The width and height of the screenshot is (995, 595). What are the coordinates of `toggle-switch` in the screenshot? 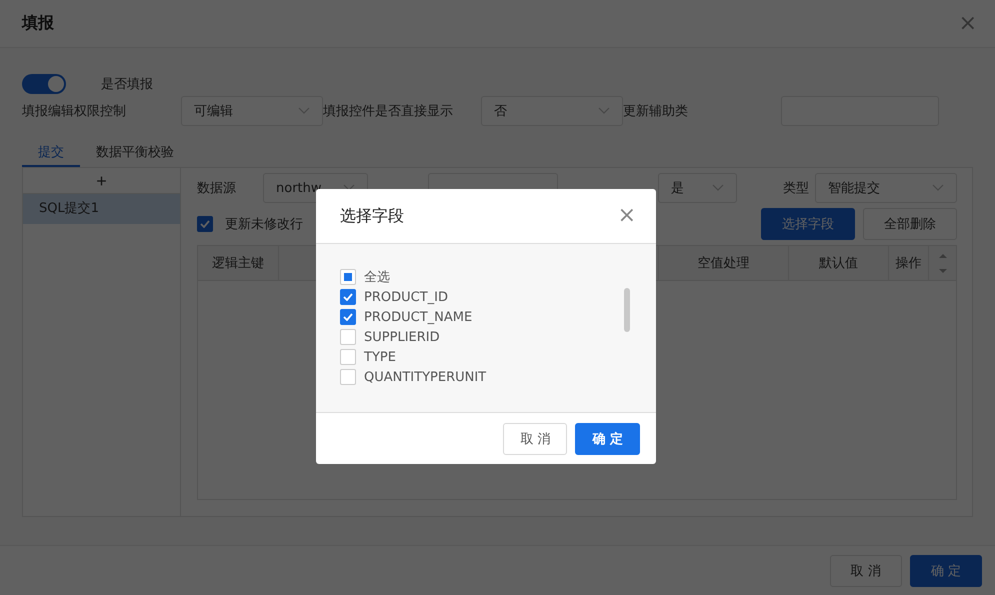 It's located at (44, 84).